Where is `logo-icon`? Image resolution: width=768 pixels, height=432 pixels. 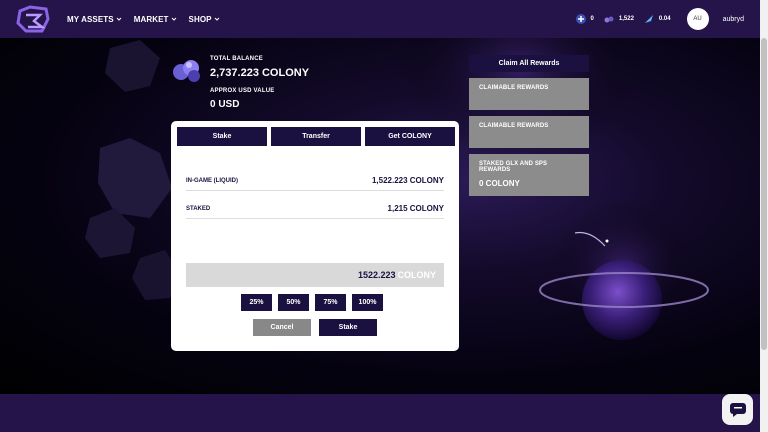 logo-icon is located at coordinates (33, 19).